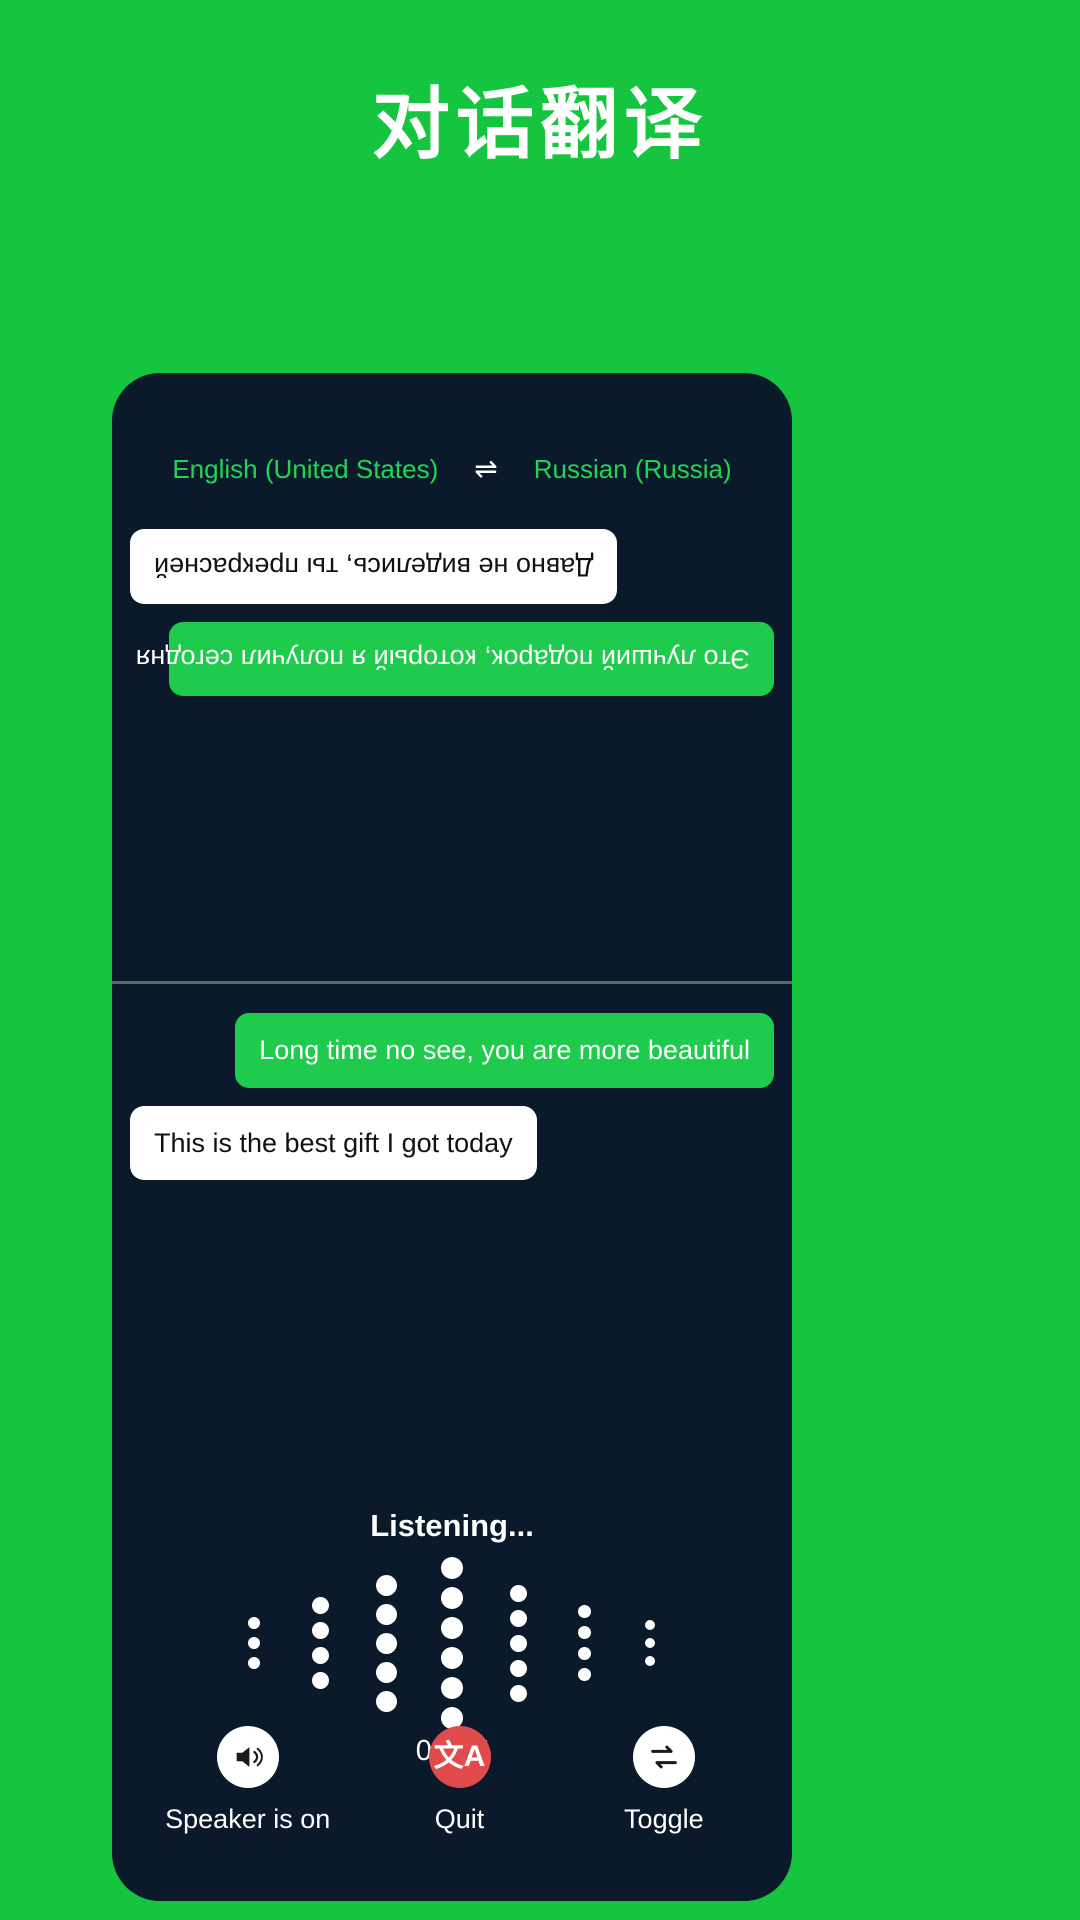 The height and width of the screenshot is (1920, 1080). I want to click on page-title: 对话翻译, so click(539, 124).